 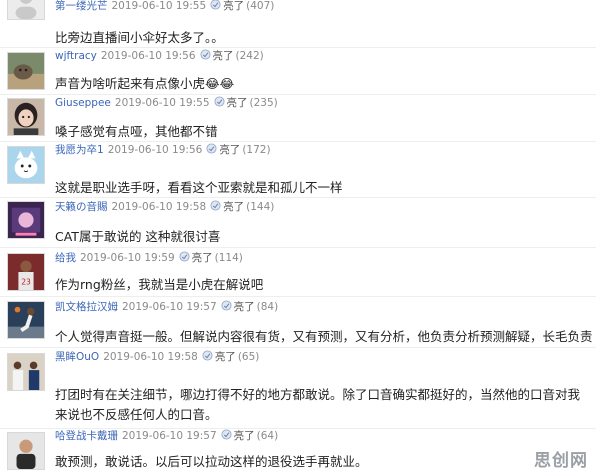 What do you see at coordinates (83, 103) in the screenshot?
I see `username-link: Giuseppee` at bounding box center [83, 103].